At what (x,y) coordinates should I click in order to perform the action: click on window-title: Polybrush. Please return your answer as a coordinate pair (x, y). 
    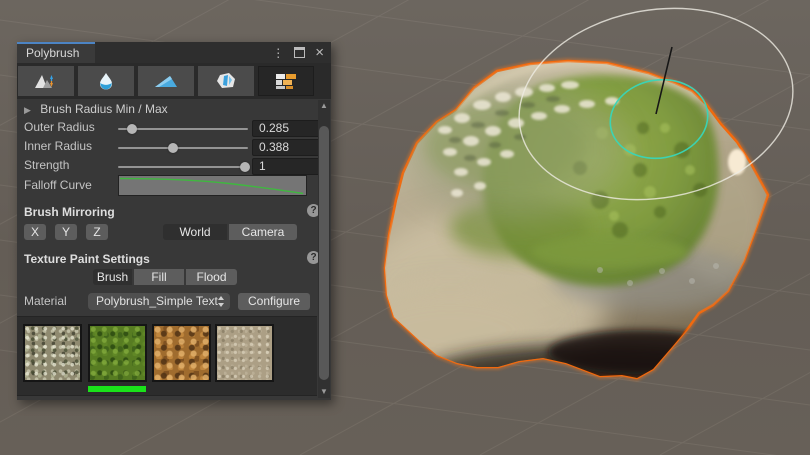
    Looking at the image, I should click on (53, 53).